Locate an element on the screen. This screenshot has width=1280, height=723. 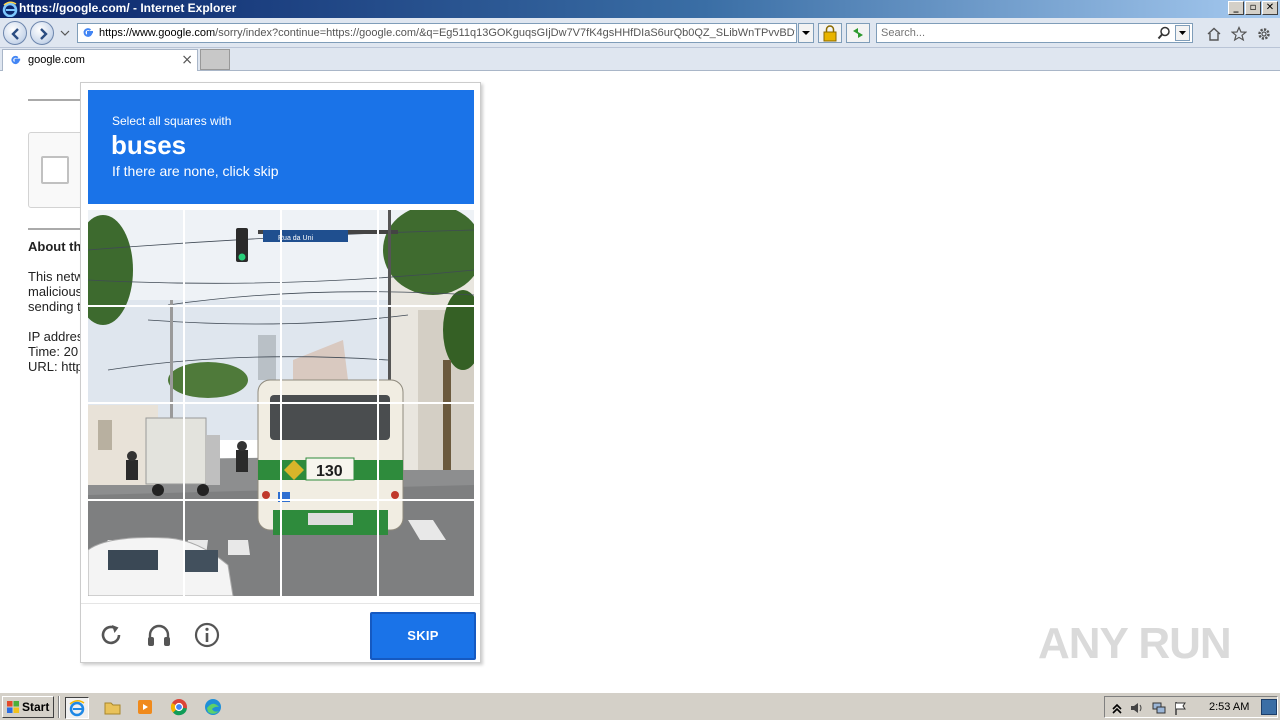
image-tile-r2-c1 is located at coordinates (136, 355).